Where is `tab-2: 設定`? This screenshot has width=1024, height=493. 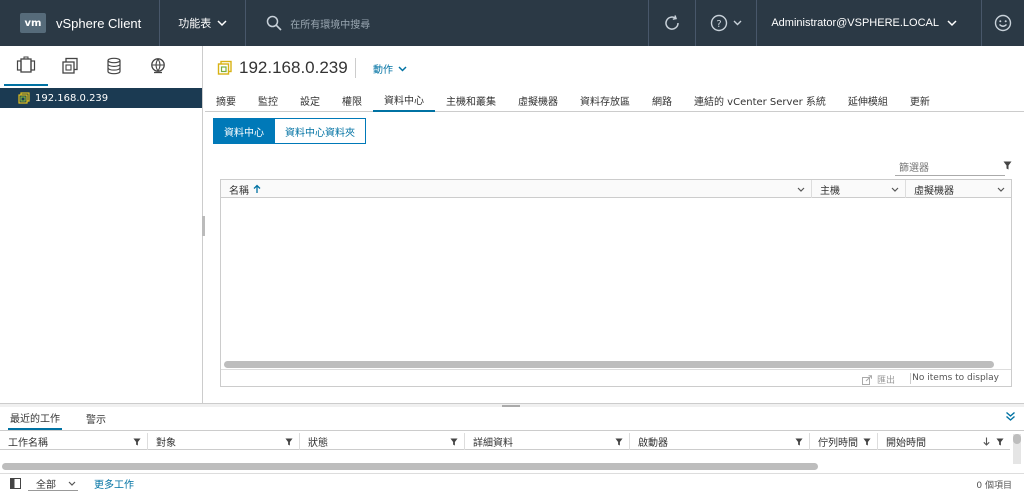 tab-2: 設定 is located at coordinates (310, 100).